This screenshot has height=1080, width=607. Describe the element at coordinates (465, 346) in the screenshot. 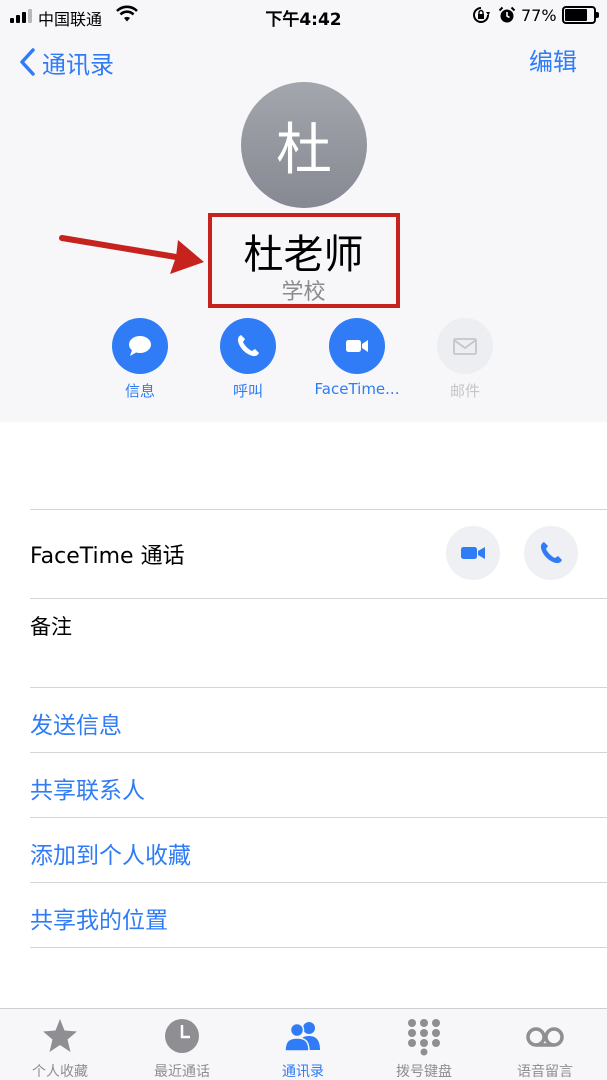

I see `mail-icon` at that location.